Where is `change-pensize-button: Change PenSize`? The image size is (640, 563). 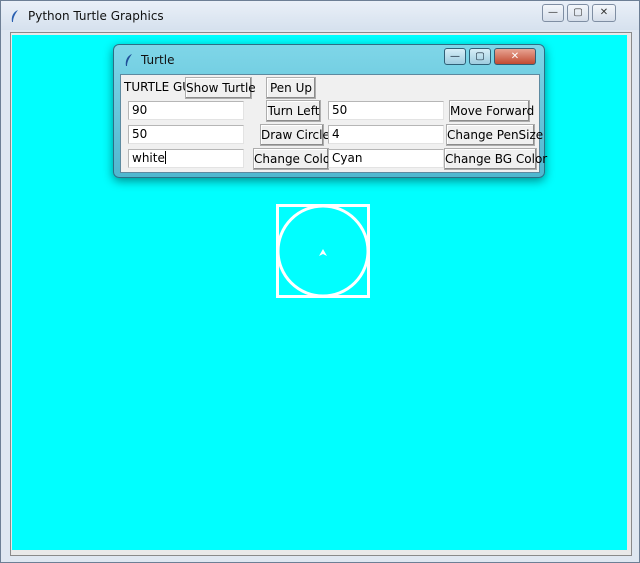
change-pensize-button: Change PenSize is located at coordinates (494, 135).